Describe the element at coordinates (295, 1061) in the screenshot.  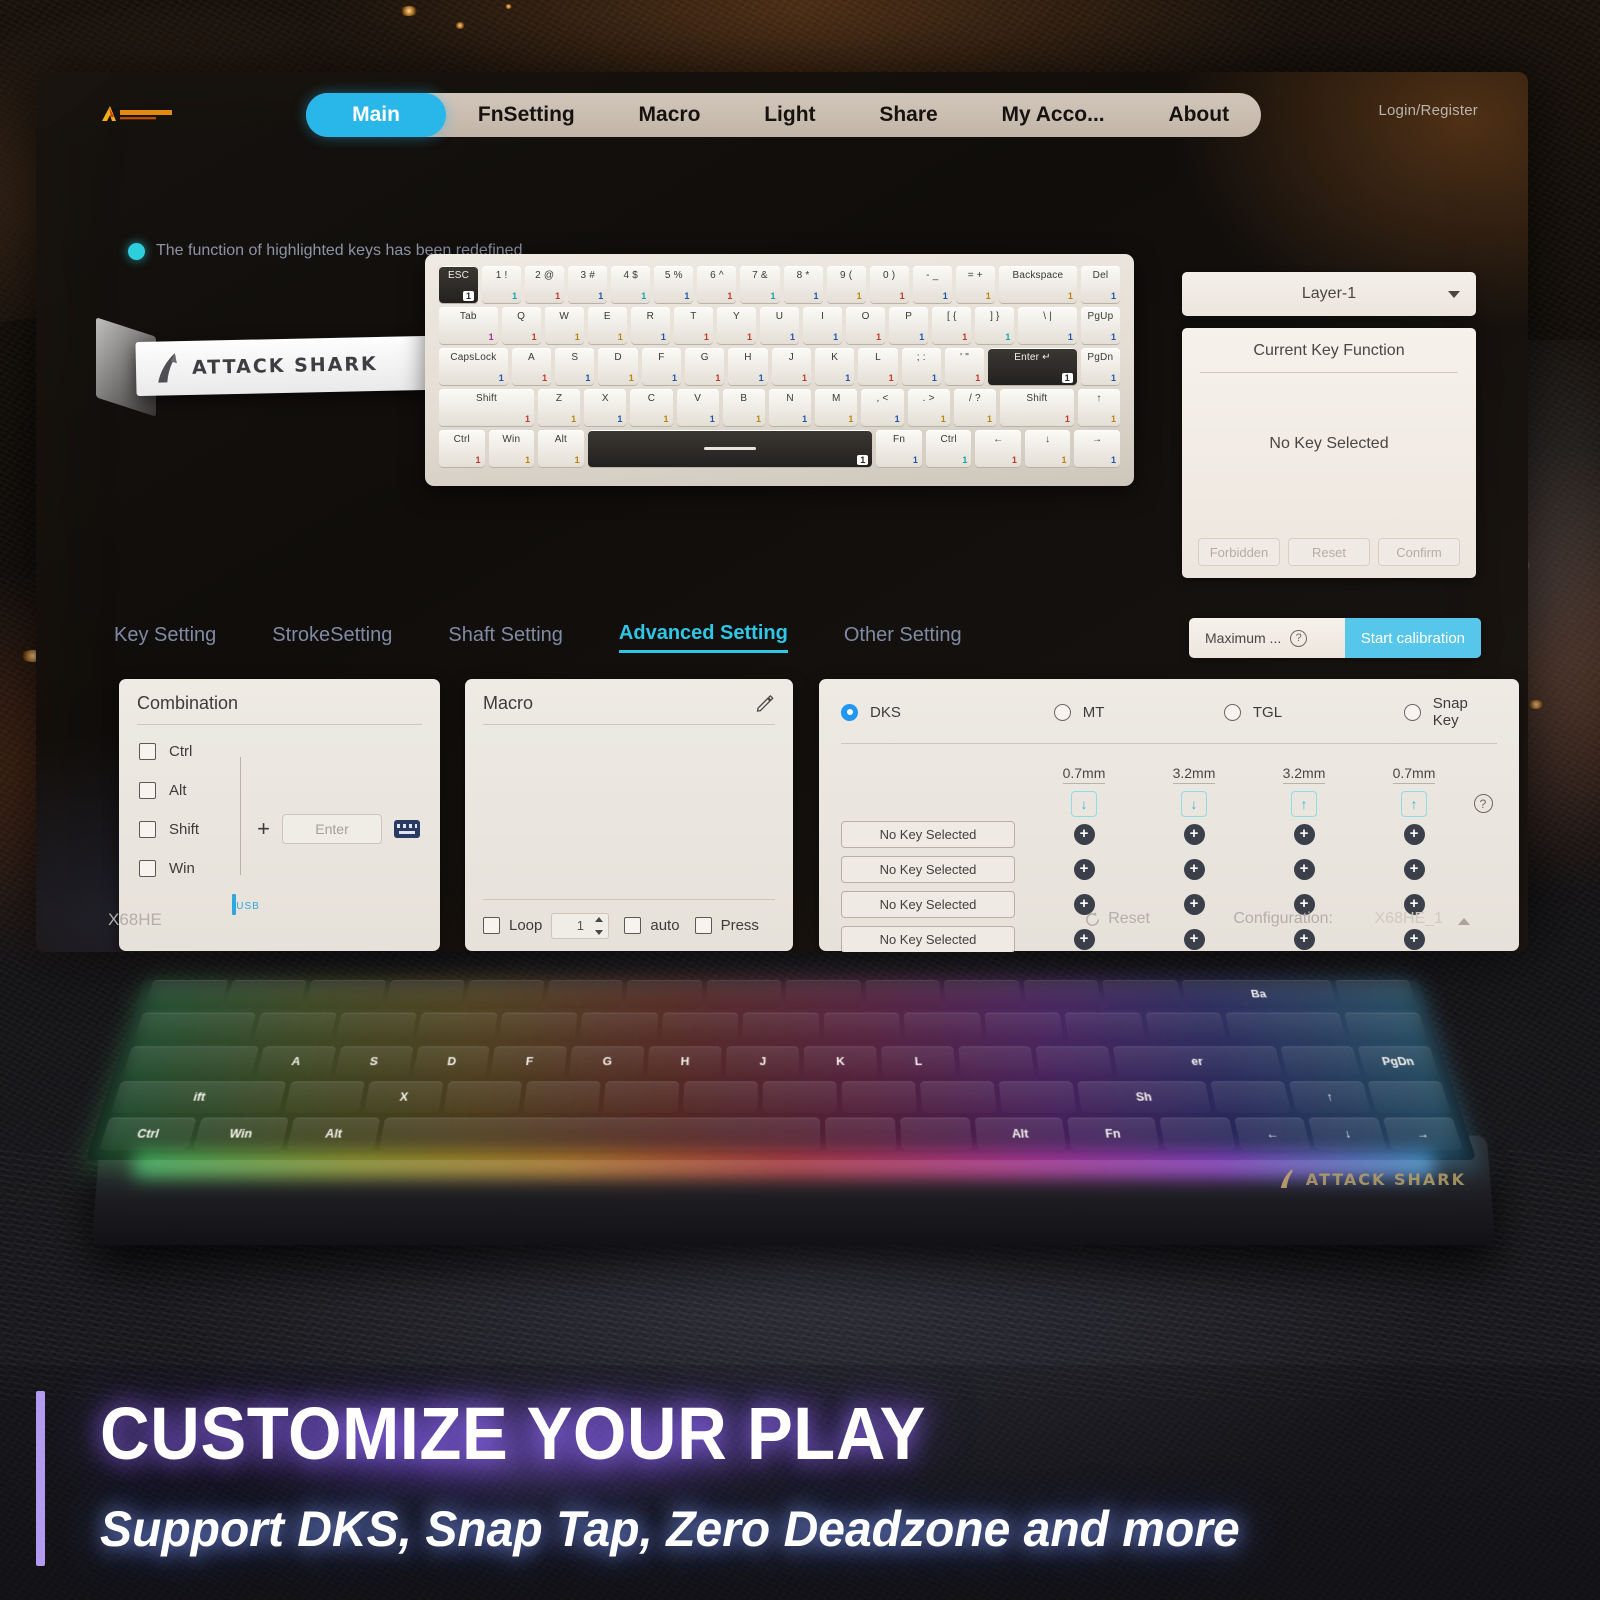
I see `physical-key: A` at that location.